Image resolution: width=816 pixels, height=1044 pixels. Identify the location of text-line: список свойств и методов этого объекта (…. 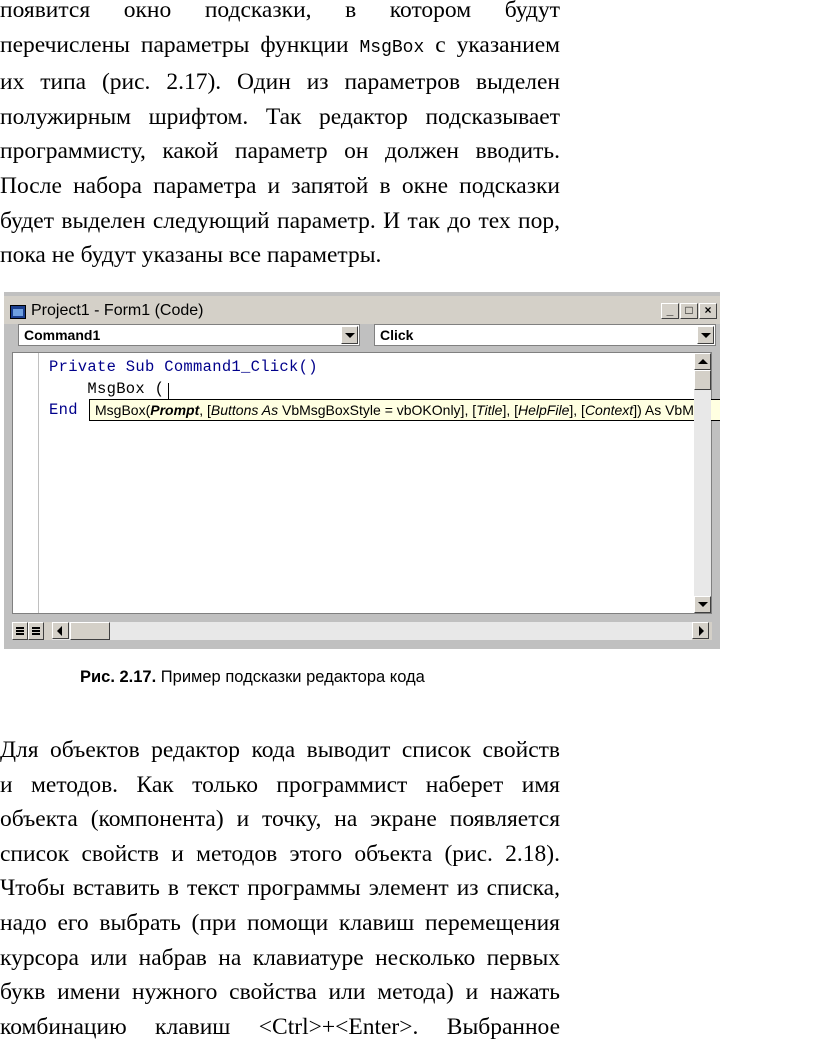
(280, 853).